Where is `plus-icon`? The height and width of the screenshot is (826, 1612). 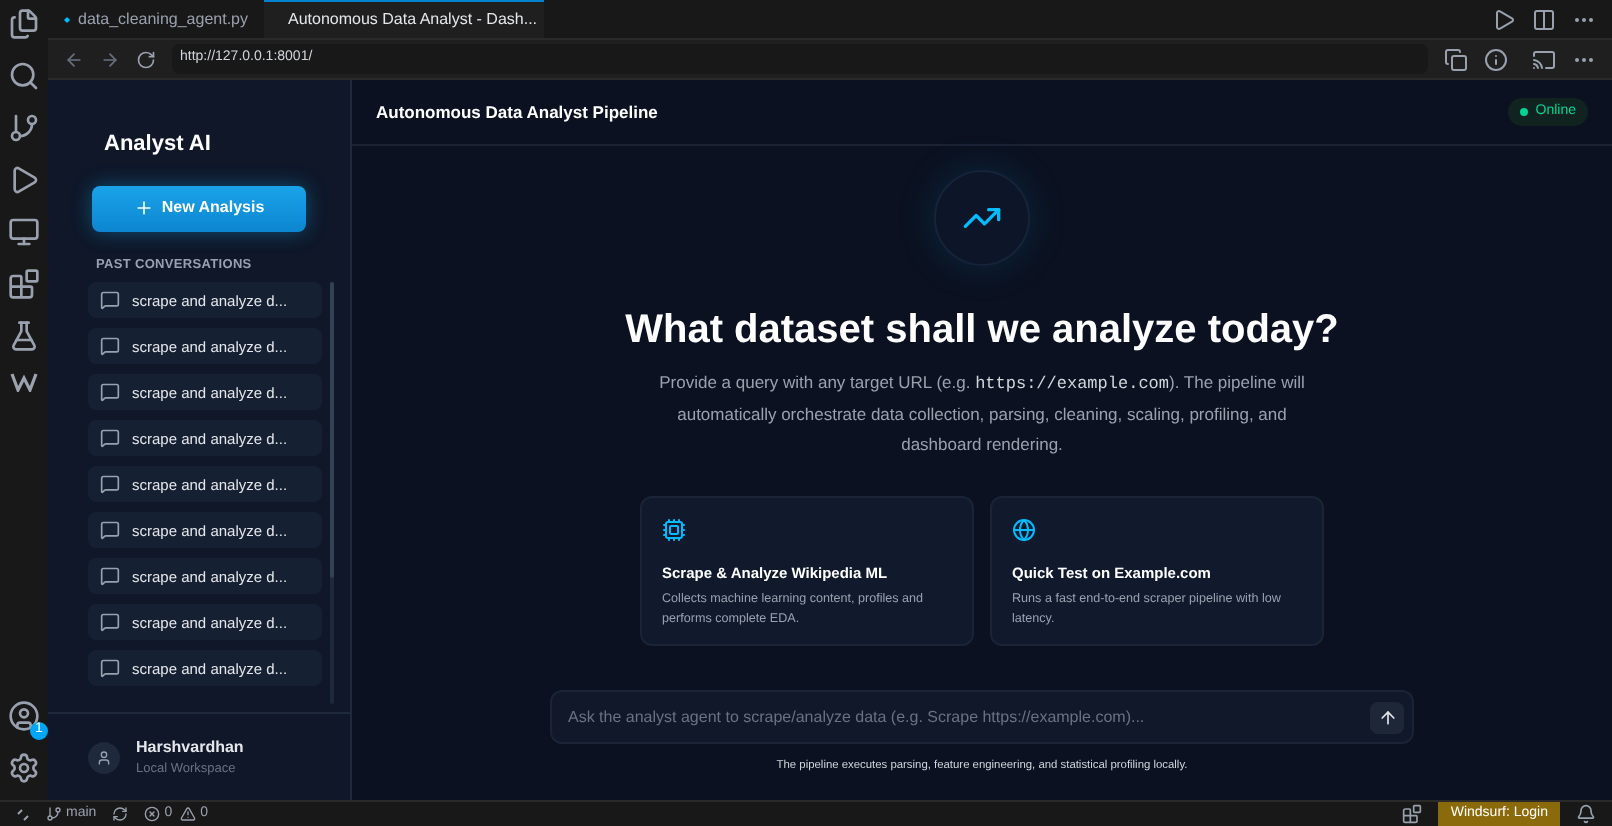 plus-icon is located at coordinates (143, 208).